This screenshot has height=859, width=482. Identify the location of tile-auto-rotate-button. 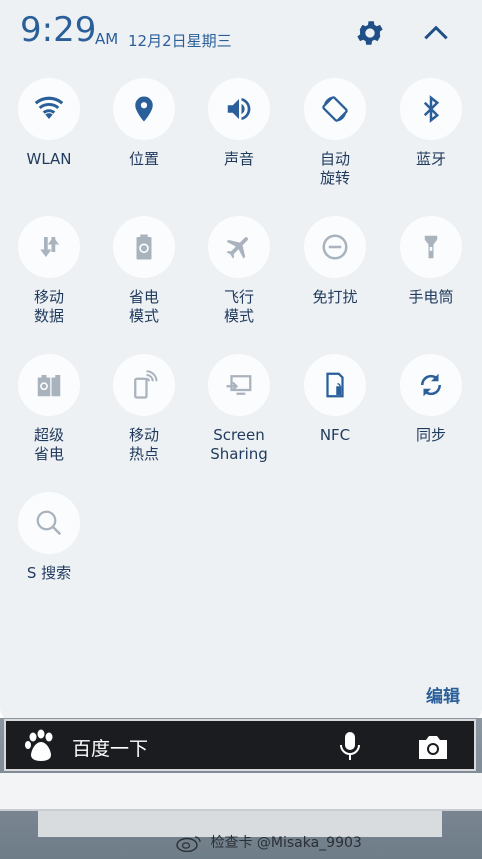
(335, 109).